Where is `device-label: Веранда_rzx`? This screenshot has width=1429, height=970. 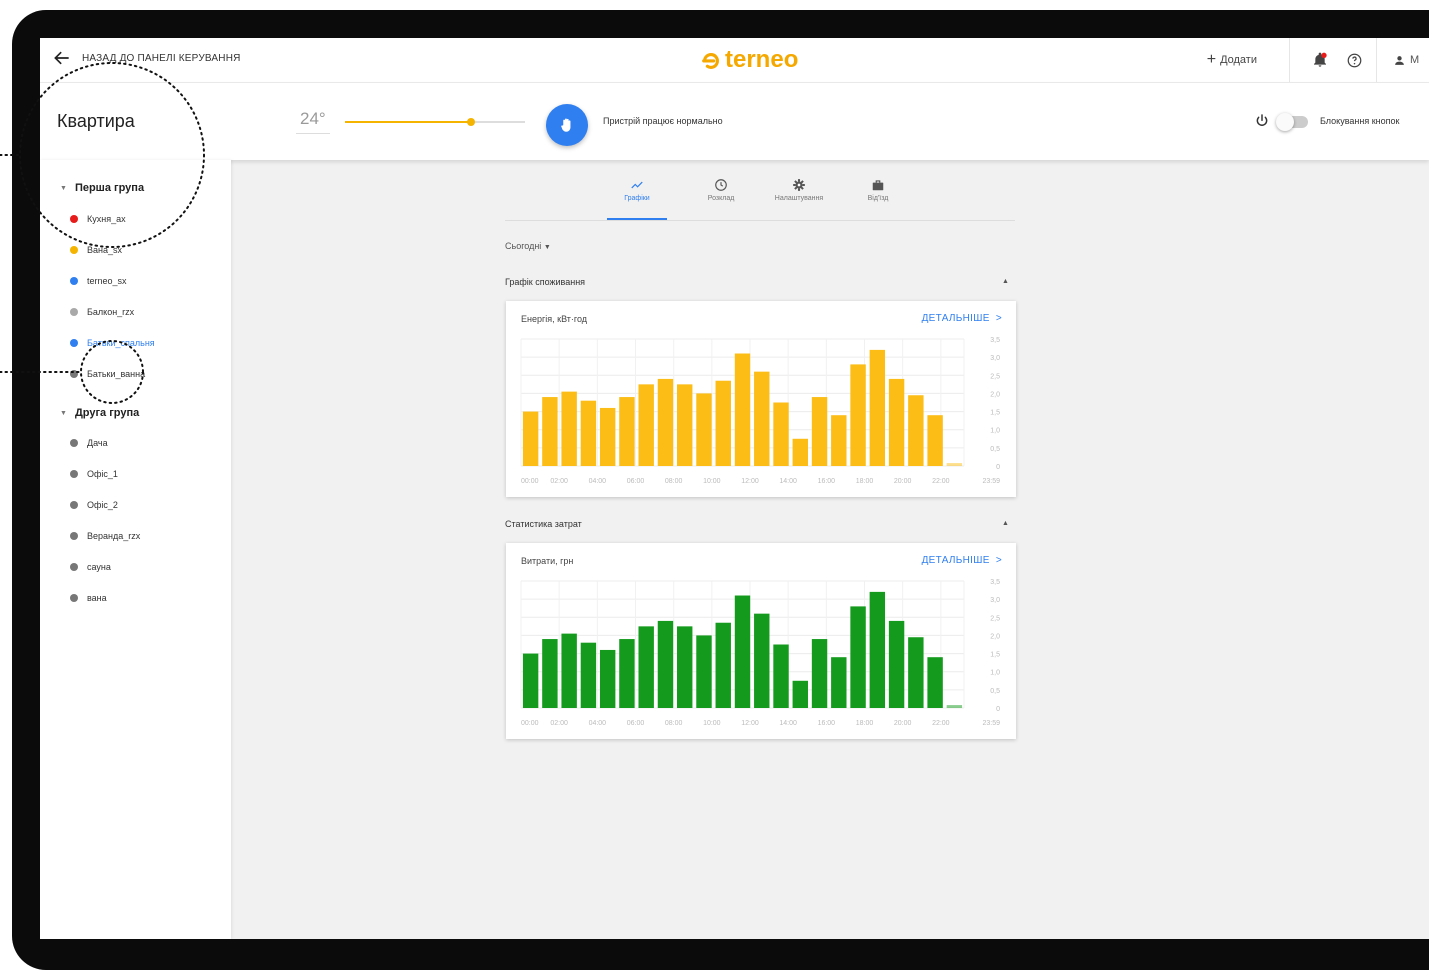
device-label: Веранда_rzx is located at coordinates (114, 536).